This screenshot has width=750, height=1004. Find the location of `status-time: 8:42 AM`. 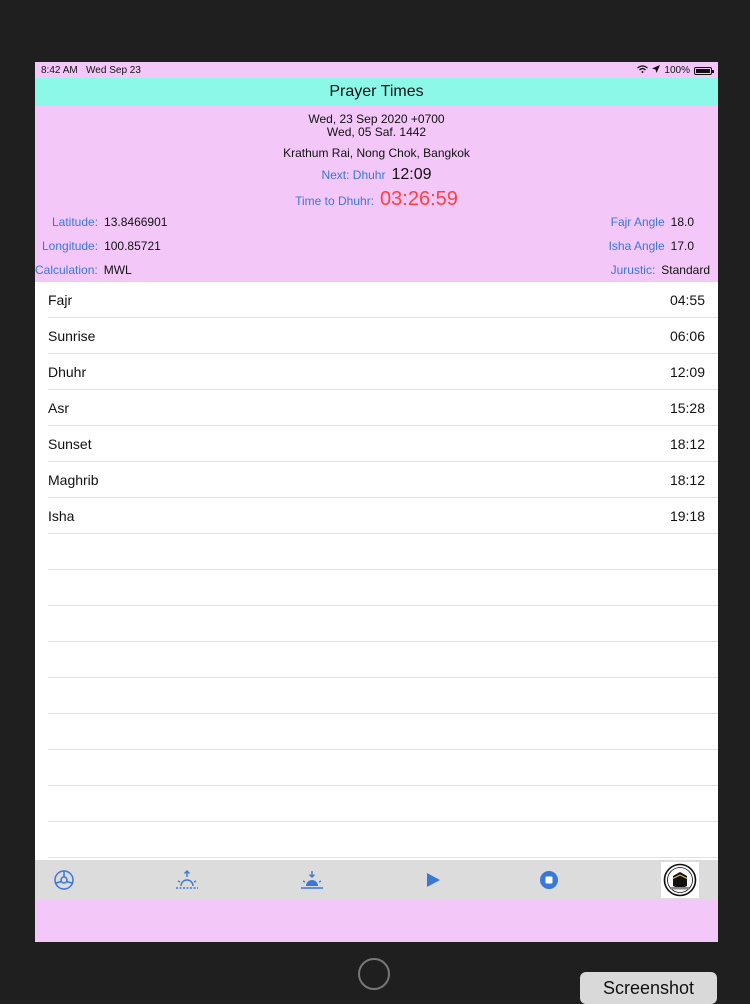

status-time: 8:42 AM is located at coordinates (59, 70).